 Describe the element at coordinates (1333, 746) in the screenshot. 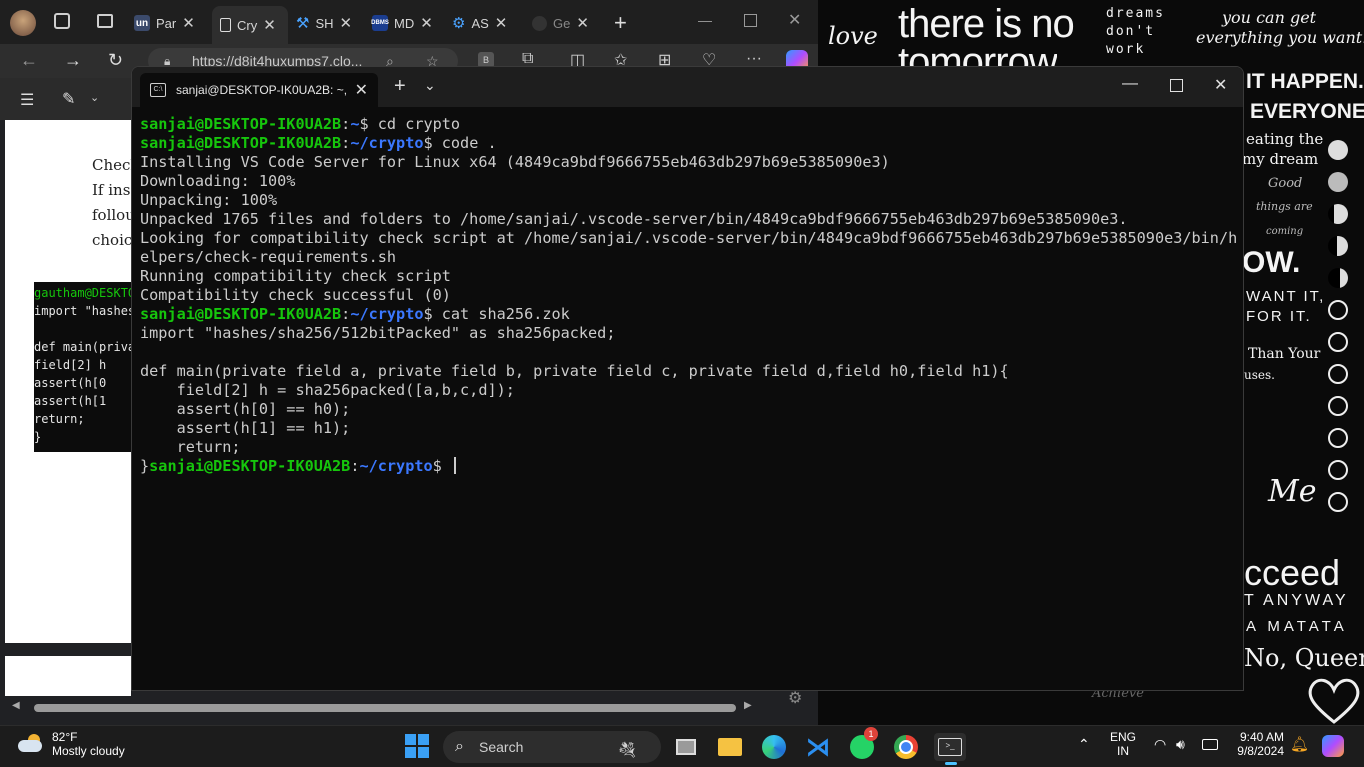

I see `copilot-taskbar-icon` at that location.